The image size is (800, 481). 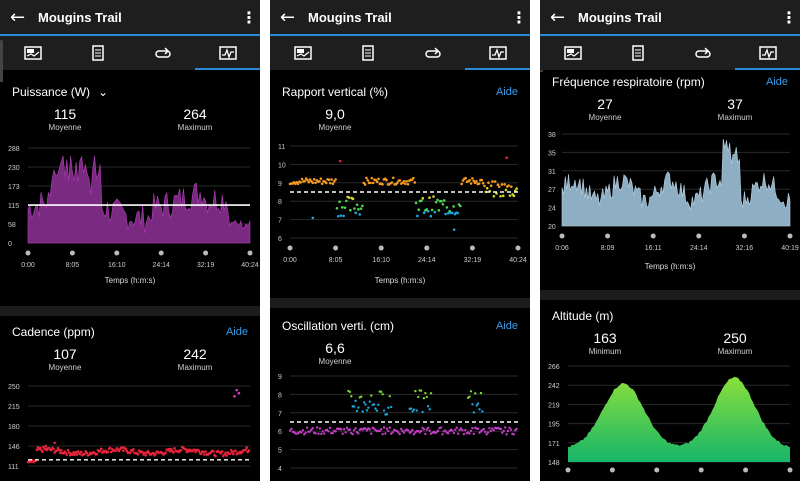 What do you see at coordinates (745, 248) in the screenshot?
I see `x-tick-label: 32:16` at bounding box center [745, 248].